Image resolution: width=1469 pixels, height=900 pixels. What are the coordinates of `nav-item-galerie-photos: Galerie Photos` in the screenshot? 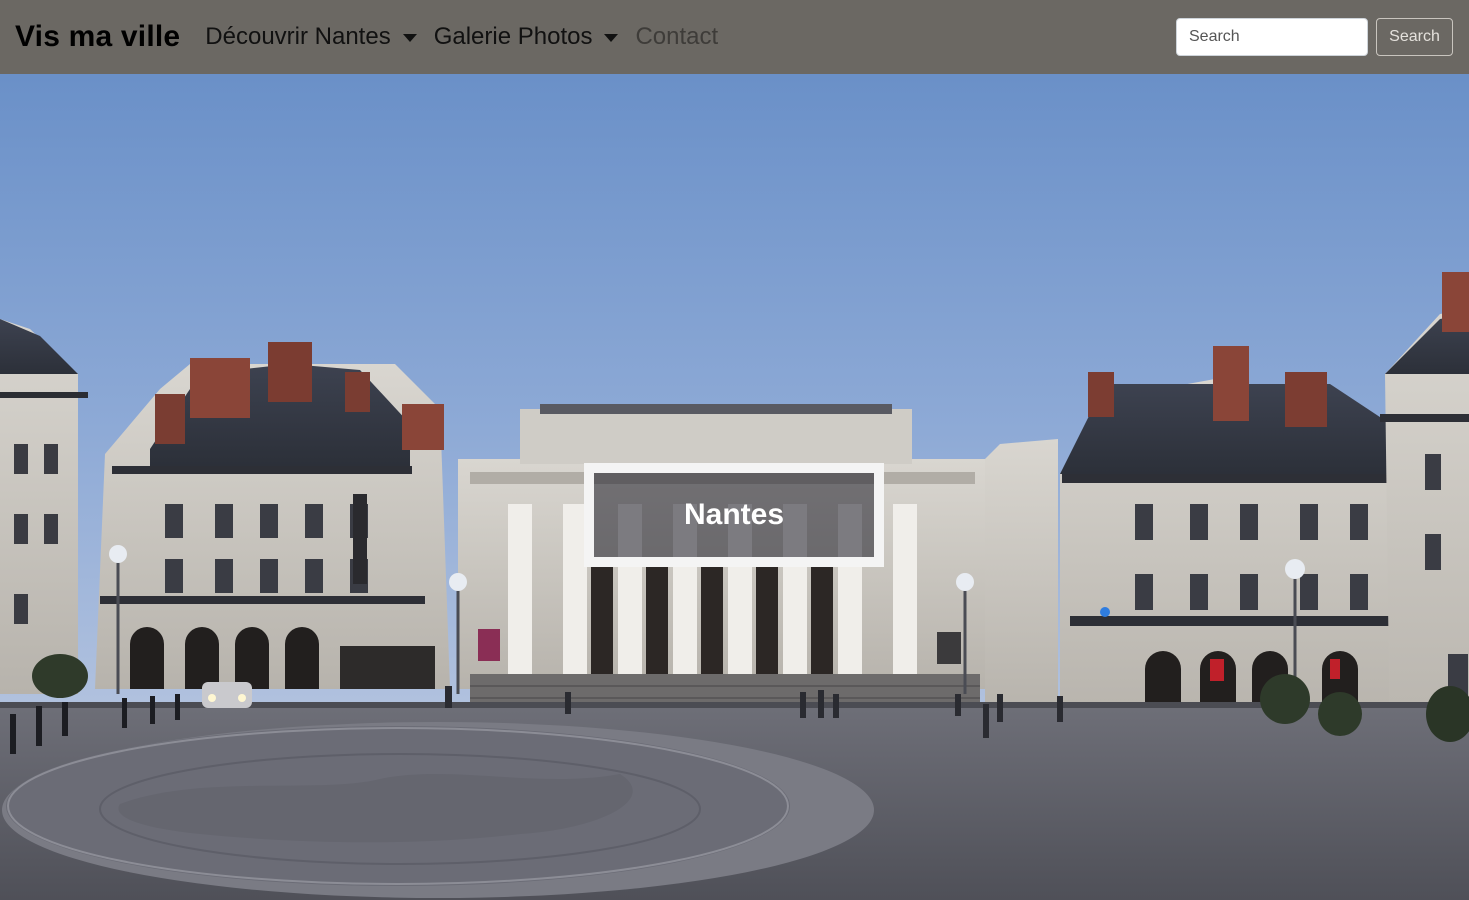 It's located at (526, 37).